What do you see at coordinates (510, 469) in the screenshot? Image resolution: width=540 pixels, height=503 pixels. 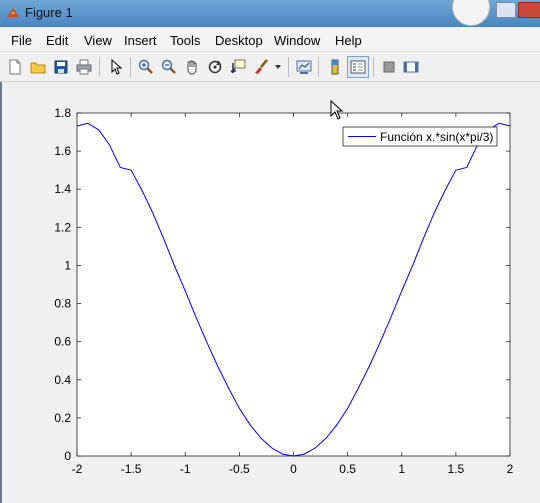 I see `x-tick-label: 2` at bounding box center [510, 469].